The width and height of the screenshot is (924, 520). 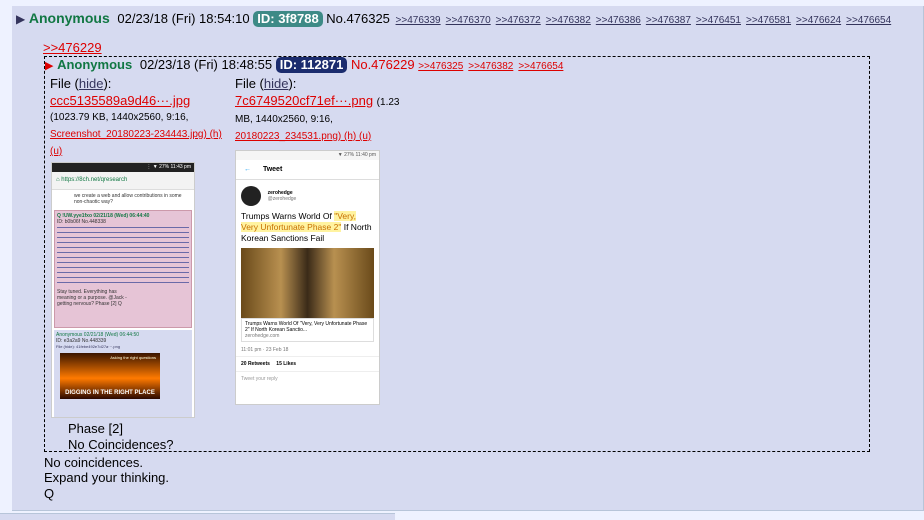 I want to click on inline-poster-id-badge: ID: 112871, so click(x=311, y=65).